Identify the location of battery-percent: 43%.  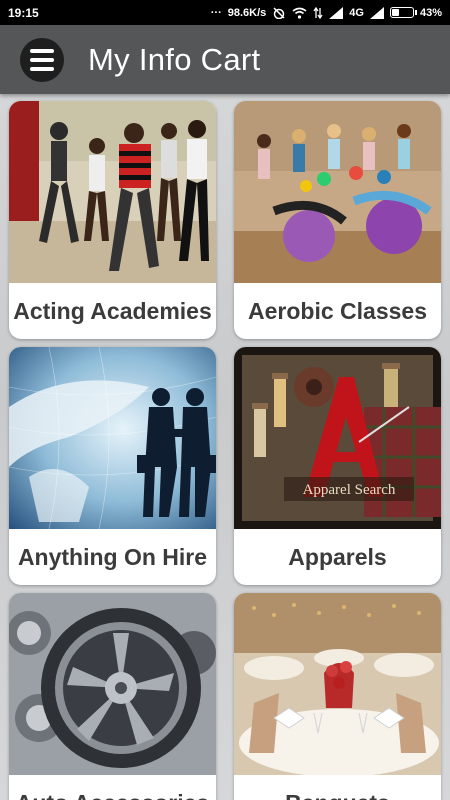
(430, 12).